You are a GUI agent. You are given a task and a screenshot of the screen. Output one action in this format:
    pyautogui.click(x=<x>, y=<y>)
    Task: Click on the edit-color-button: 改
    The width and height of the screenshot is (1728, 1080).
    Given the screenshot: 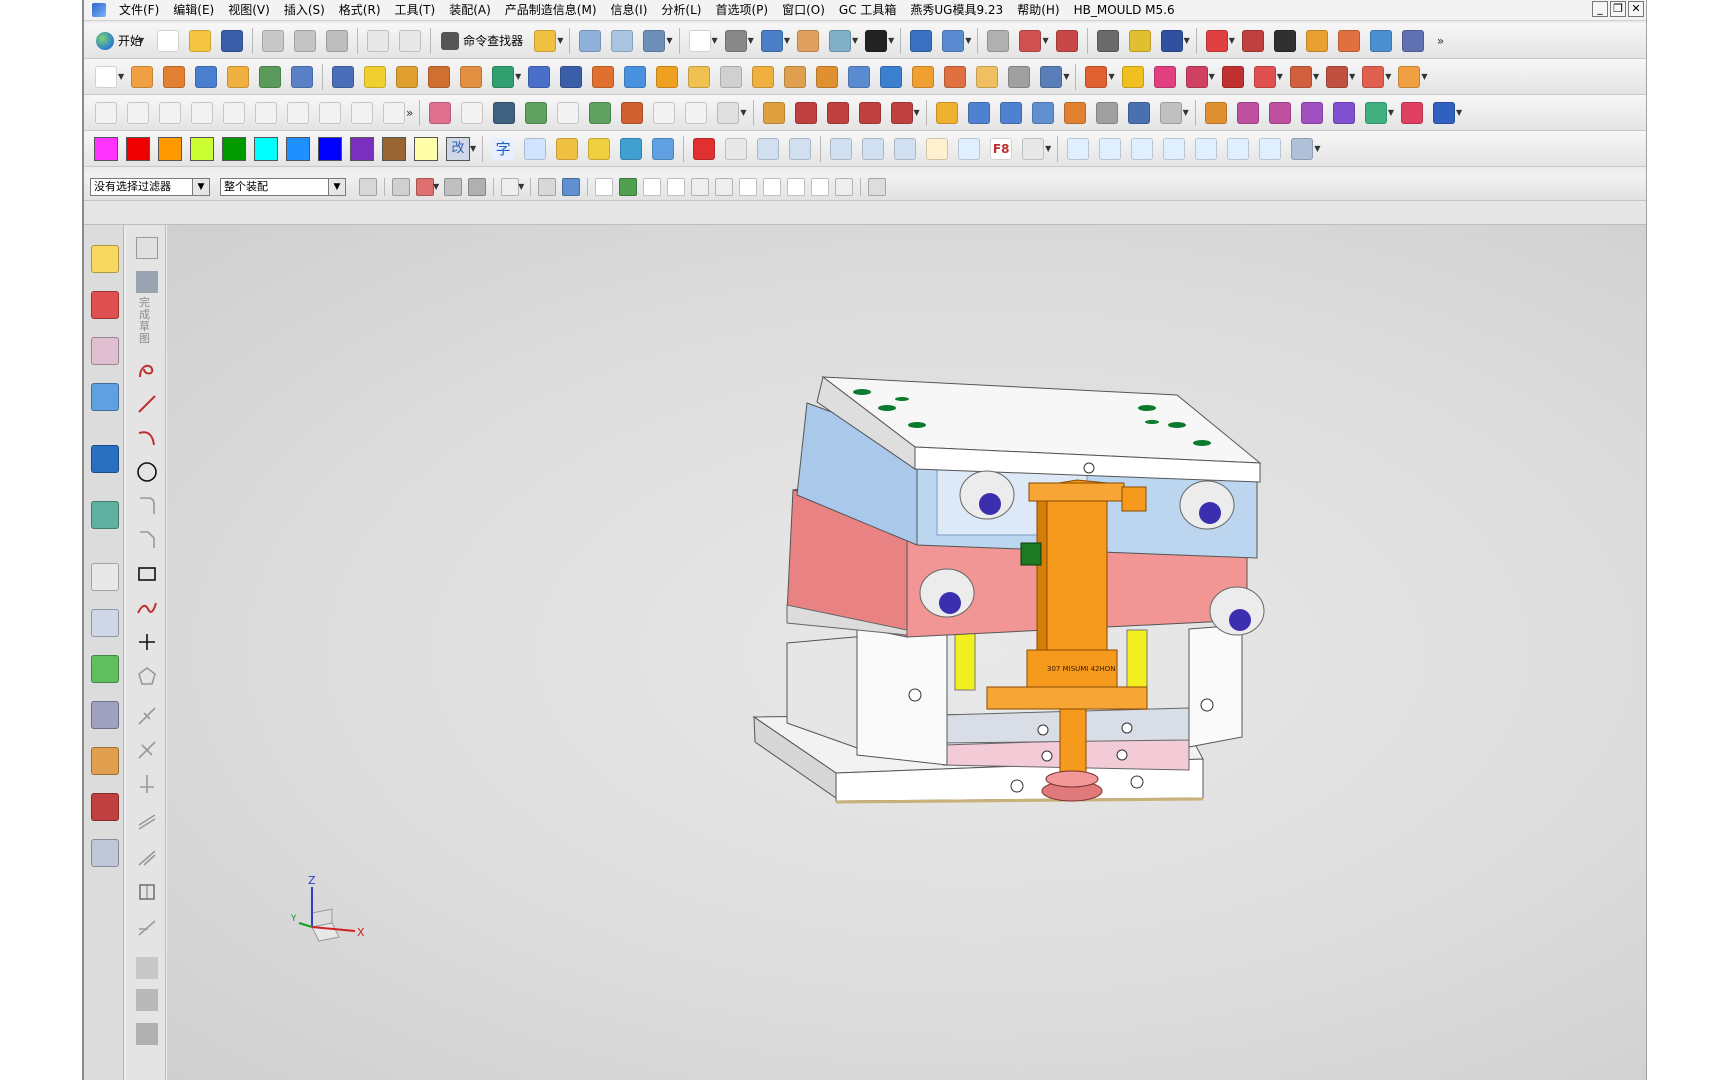 What is the action you would take?
    pyautogui.click(x=458, y=148)
    